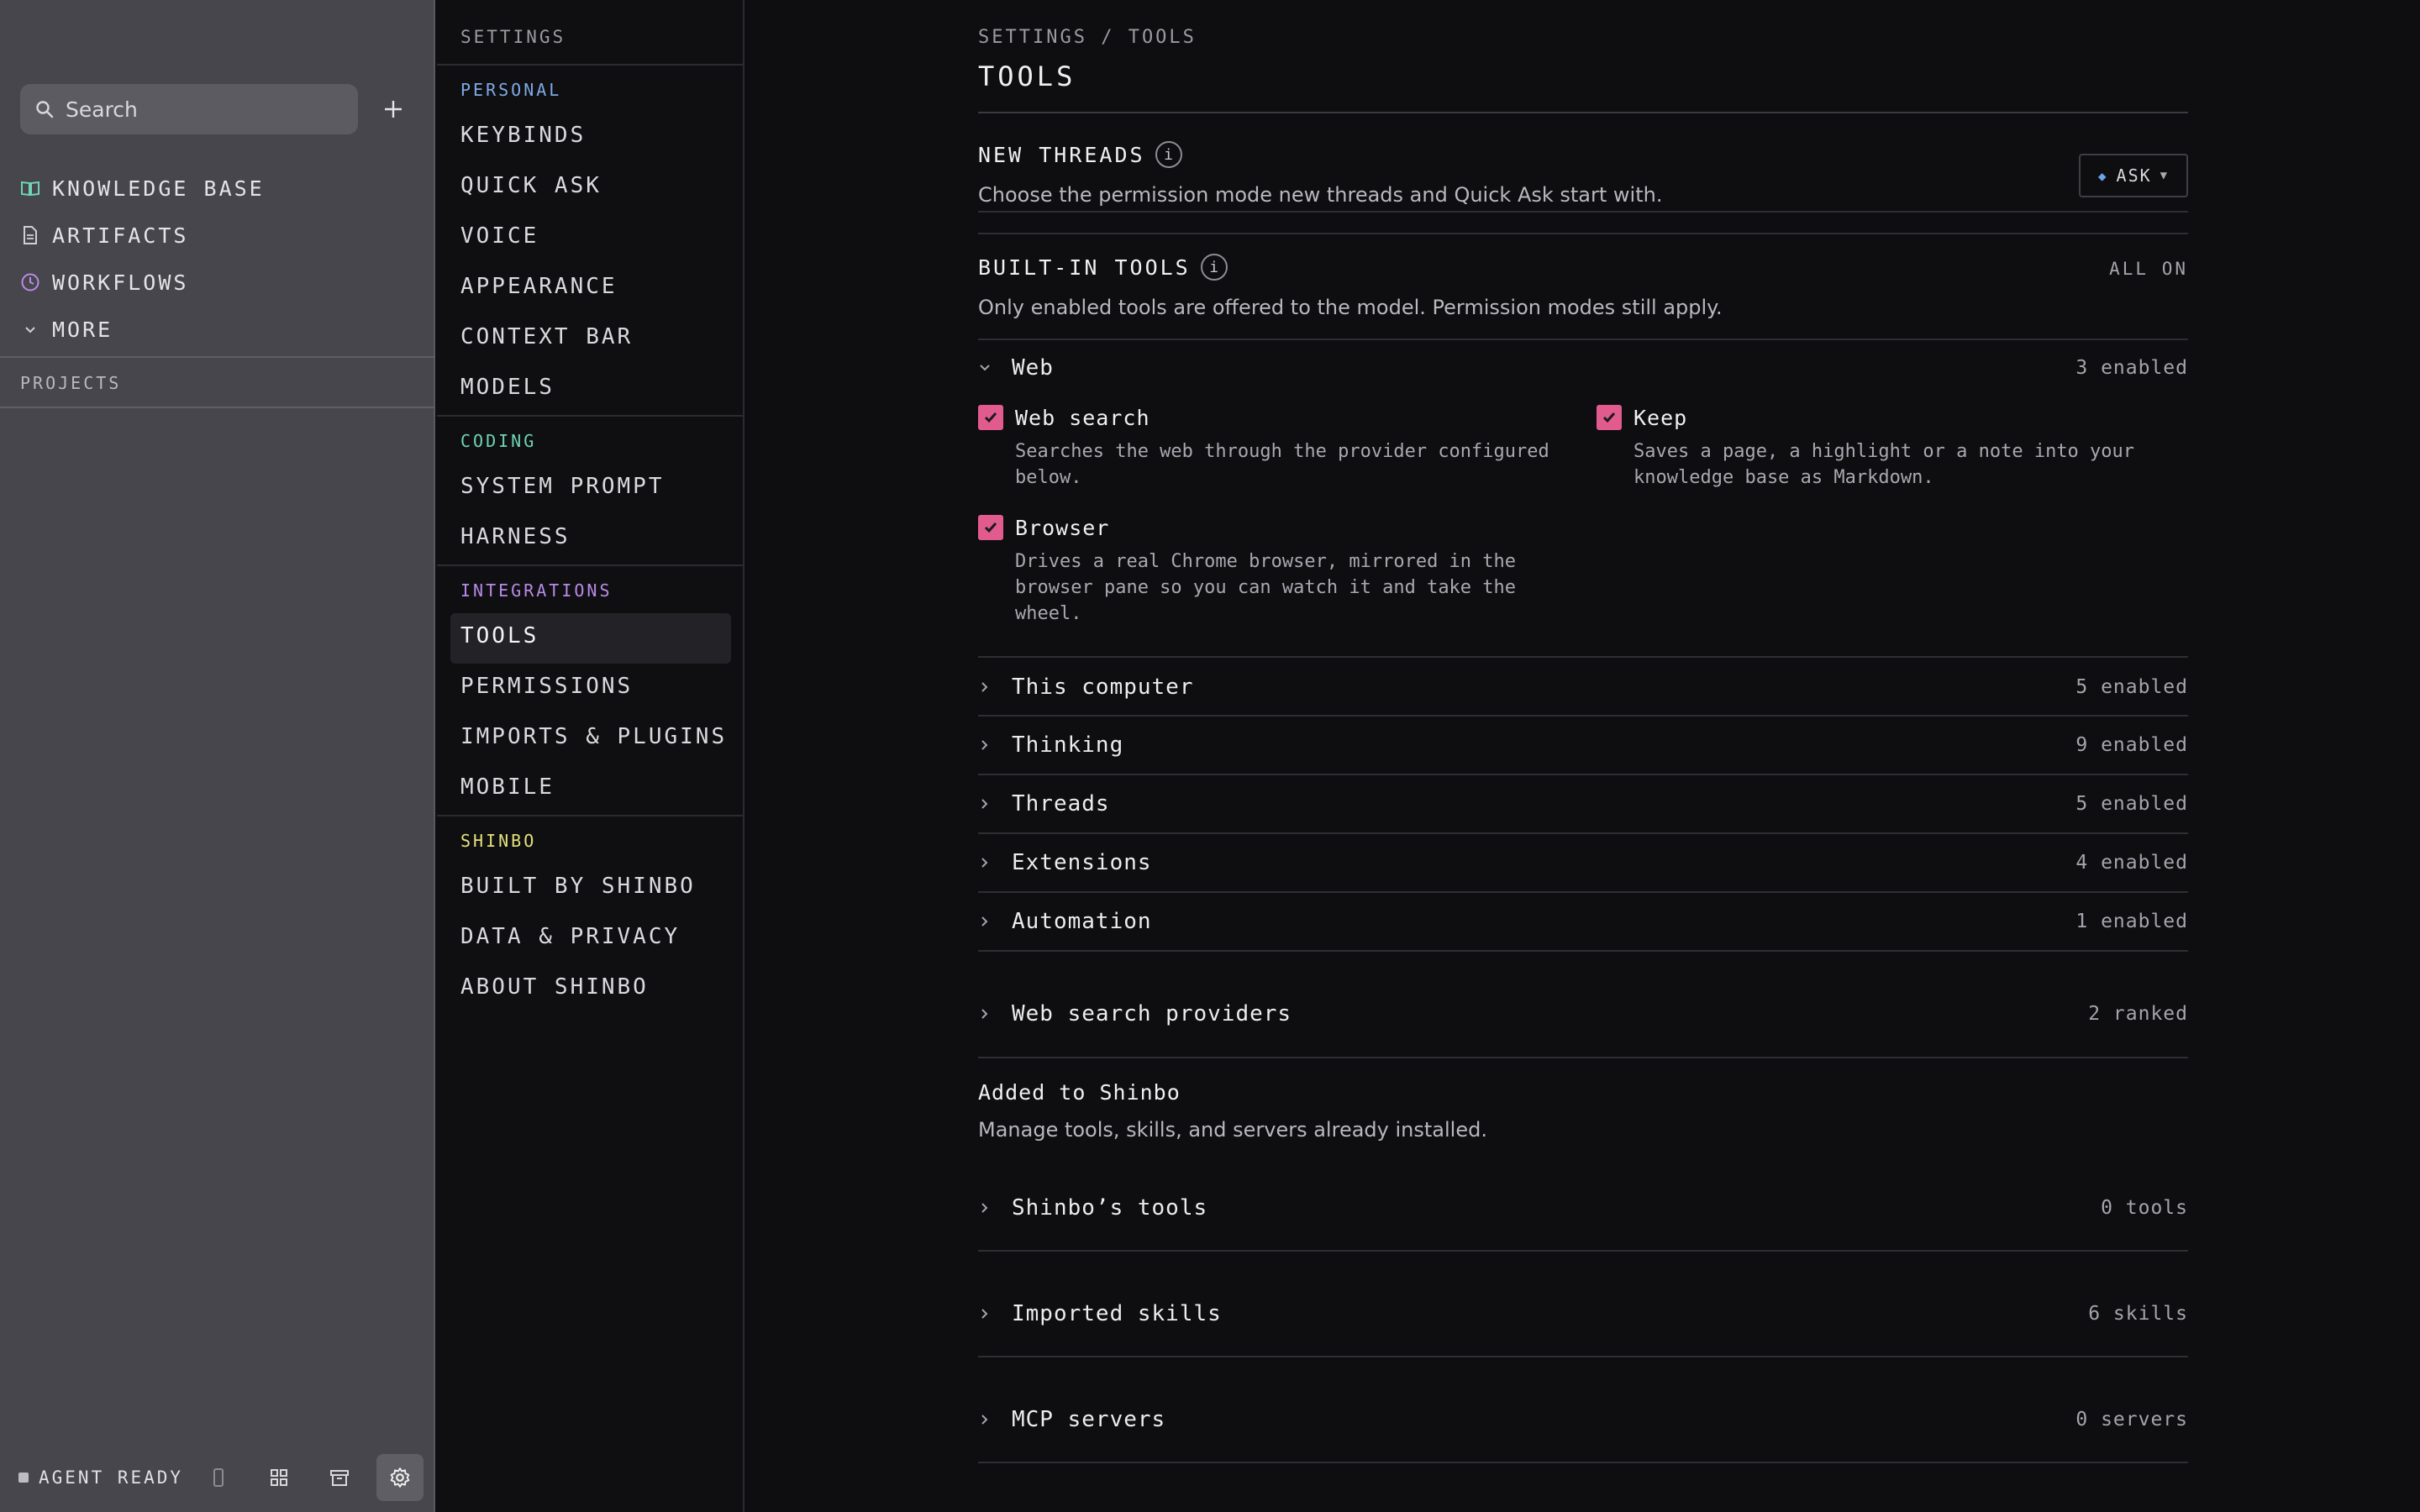  Describe the element at coordinates (120, 282) in the screenshot. I see `sidebar-item-label: WORKFLOWS` at that location.